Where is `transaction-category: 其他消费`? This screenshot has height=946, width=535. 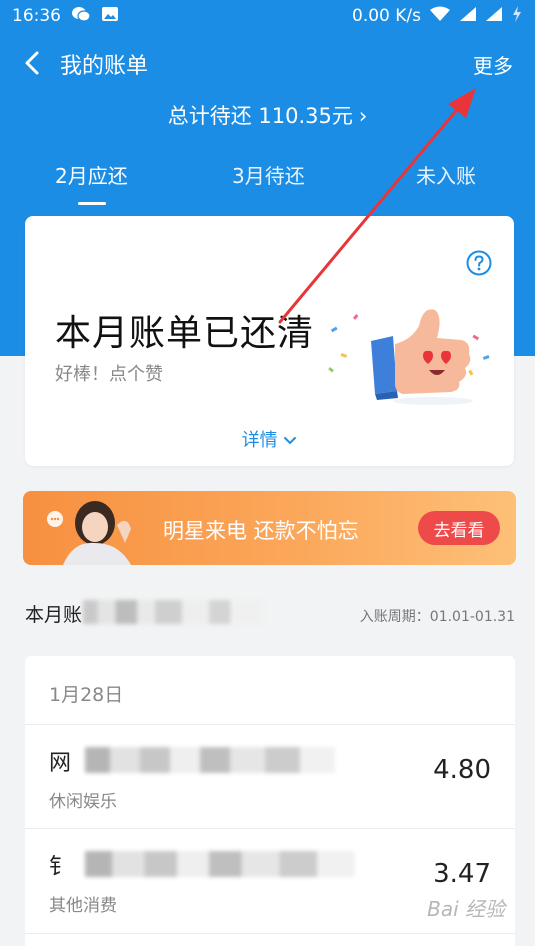
transaction-category: 其他消费 is located at coordinates (83, 906).